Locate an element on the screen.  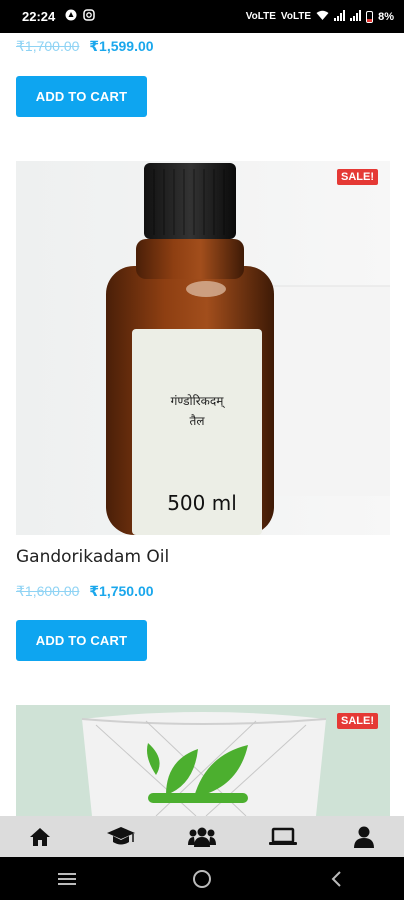
home-button is located at coordinates (202, 879).